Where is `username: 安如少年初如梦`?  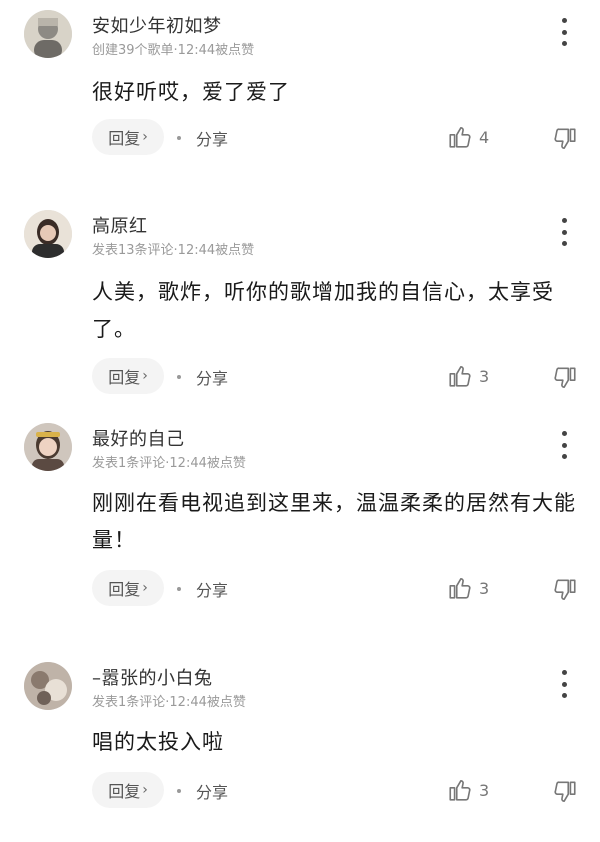
username: 安如少年初如梦 is located at coordinates (157, 25).